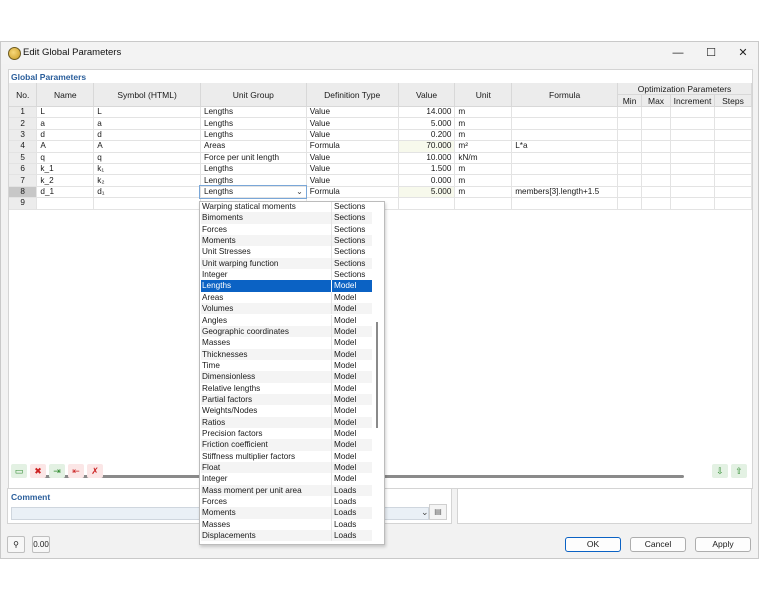 This screenshot has height=601, width=760. Describe the element at coordinates (286, 229) in the screenshot. I see `dropdown-option: Forces Sections` at that location.